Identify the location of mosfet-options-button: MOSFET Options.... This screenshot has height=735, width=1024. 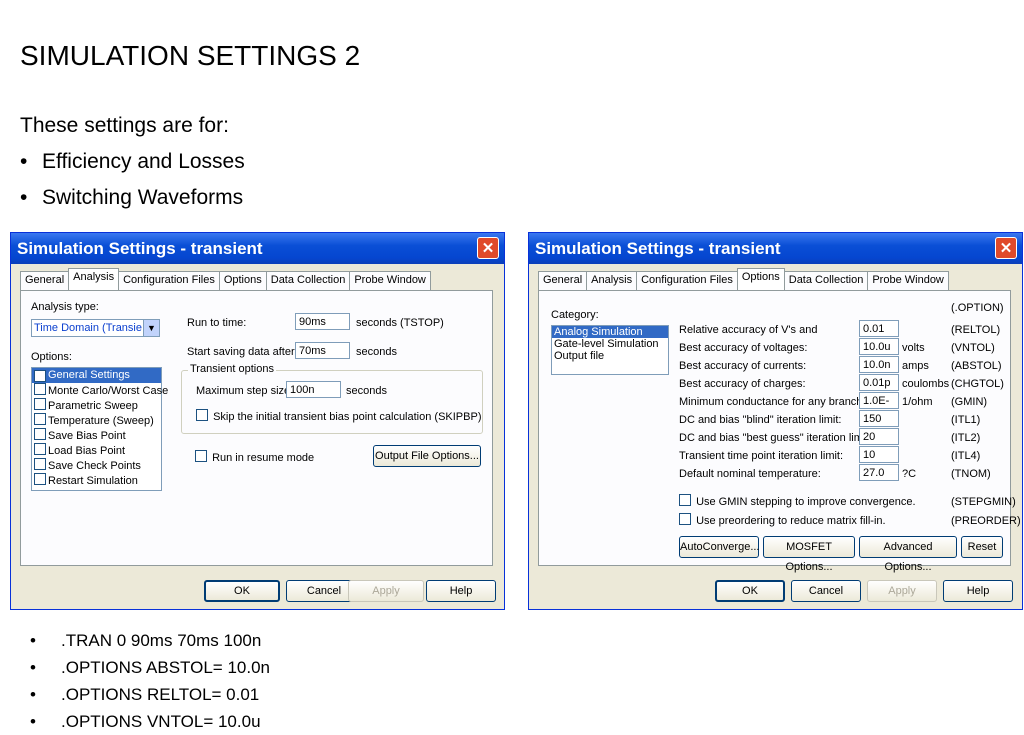
(809, 554).